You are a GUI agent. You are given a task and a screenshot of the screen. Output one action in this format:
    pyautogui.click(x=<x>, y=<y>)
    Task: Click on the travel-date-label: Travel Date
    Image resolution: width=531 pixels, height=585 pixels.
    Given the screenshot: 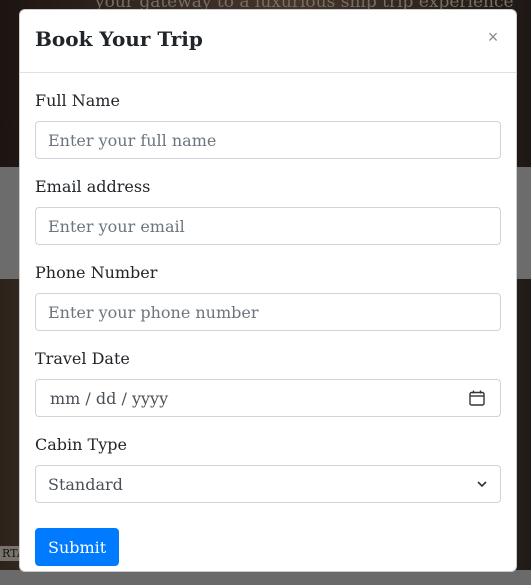 What is the action you would take?
    pyautogui.click(x=82, y=358)
    